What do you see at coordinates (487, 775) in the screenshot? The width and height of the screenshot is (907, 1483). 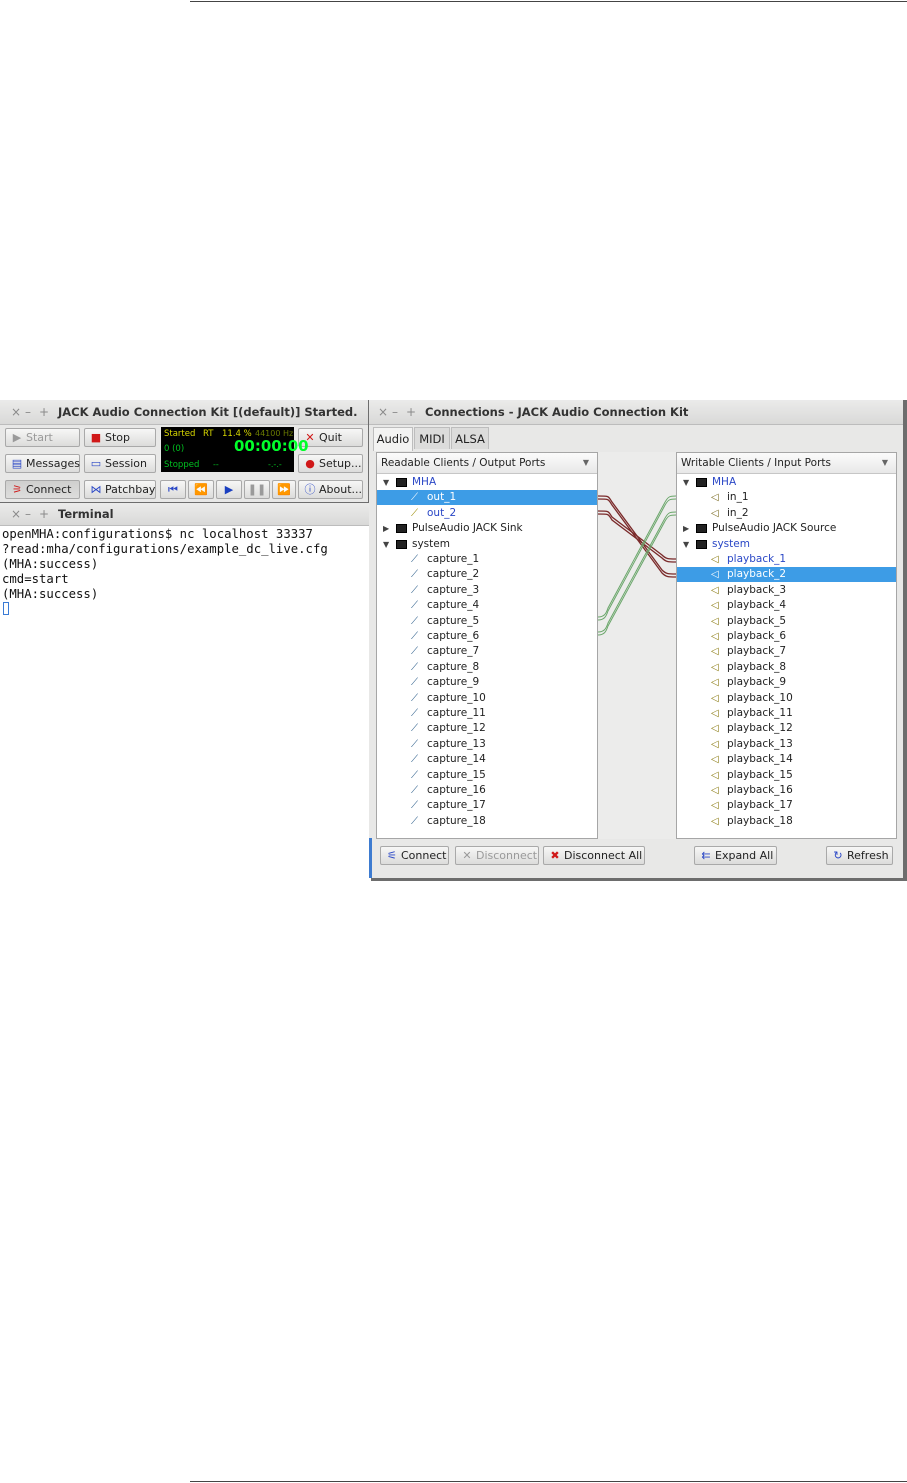 I see `port-row: ⟋ capture_15` at bounding box center [487, 775].